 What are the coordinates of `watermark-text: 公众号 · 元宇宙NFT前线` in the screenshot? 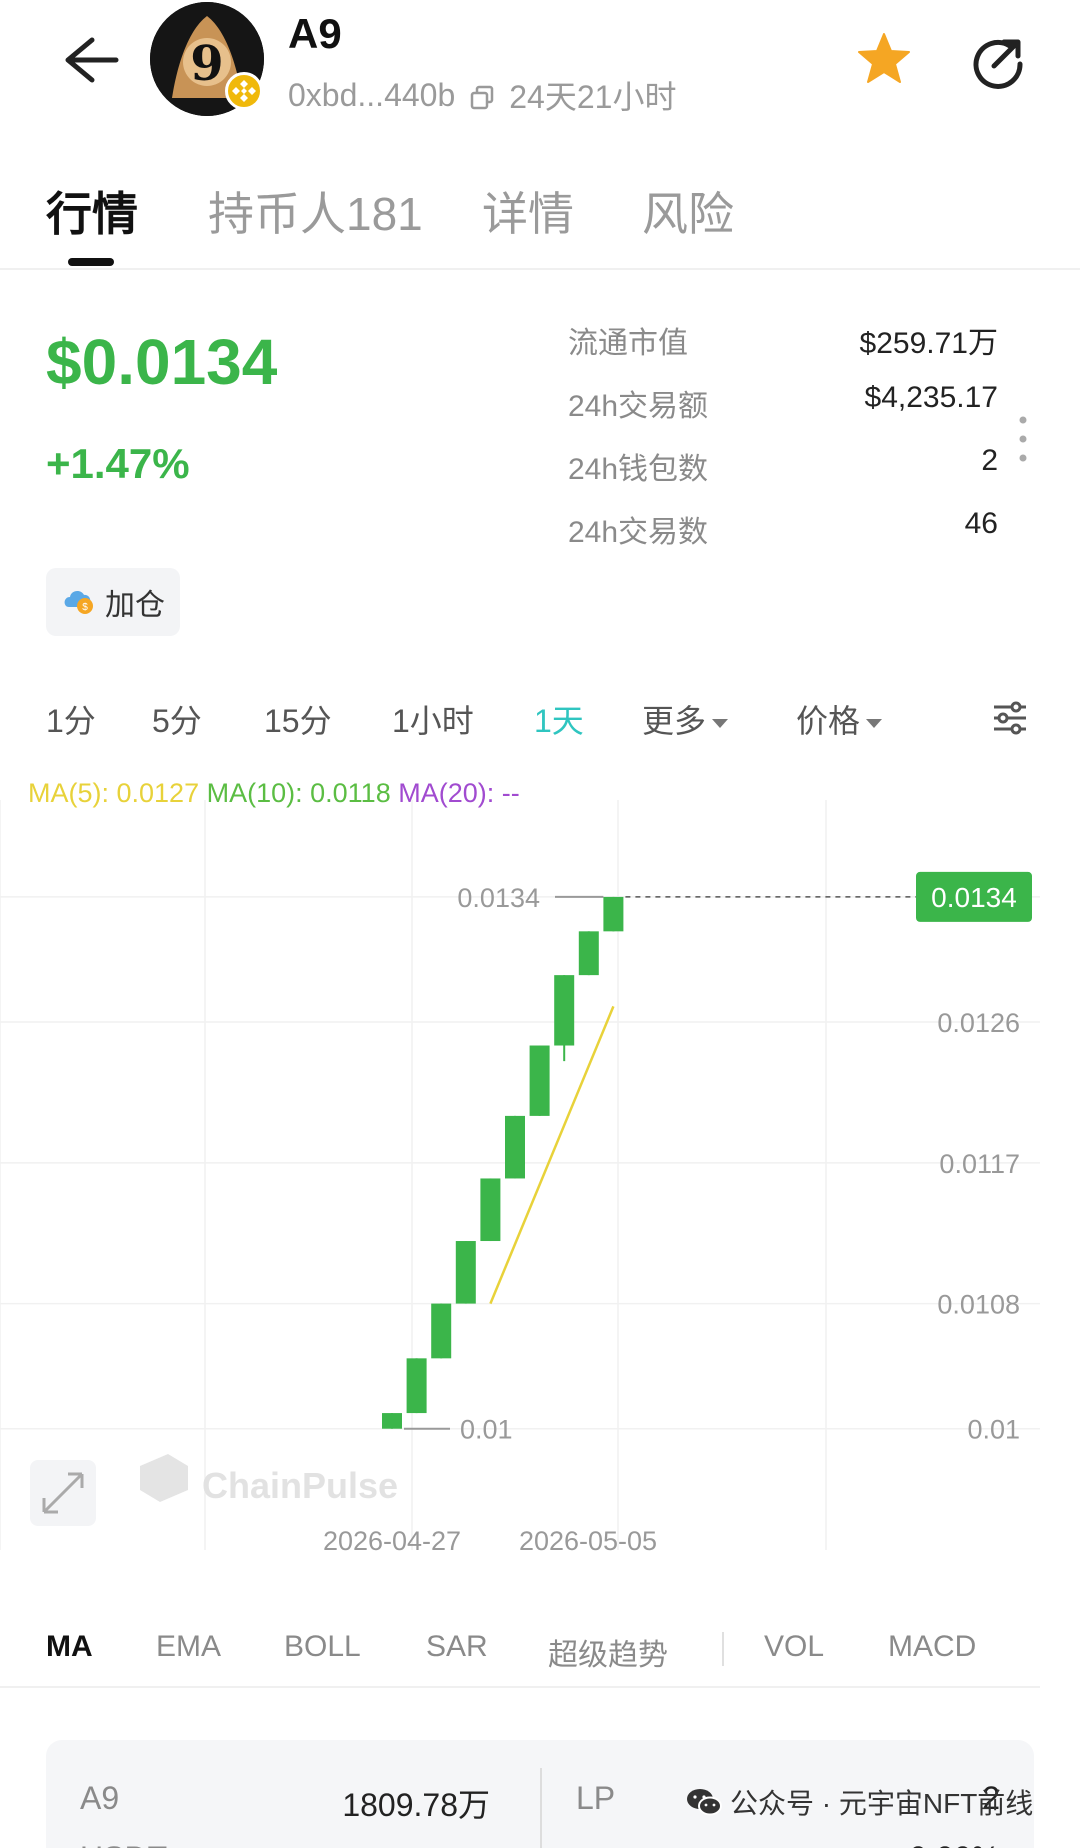 It's located at (882, 1803).